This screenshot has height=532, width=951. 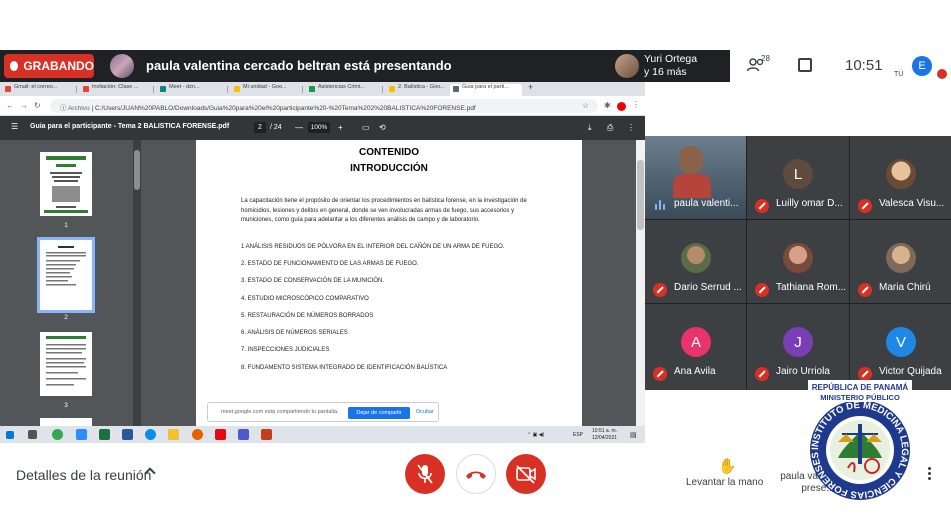 I want to click on doc-subheading: INTRODUCCIÓN, so click(x=389, y=168).